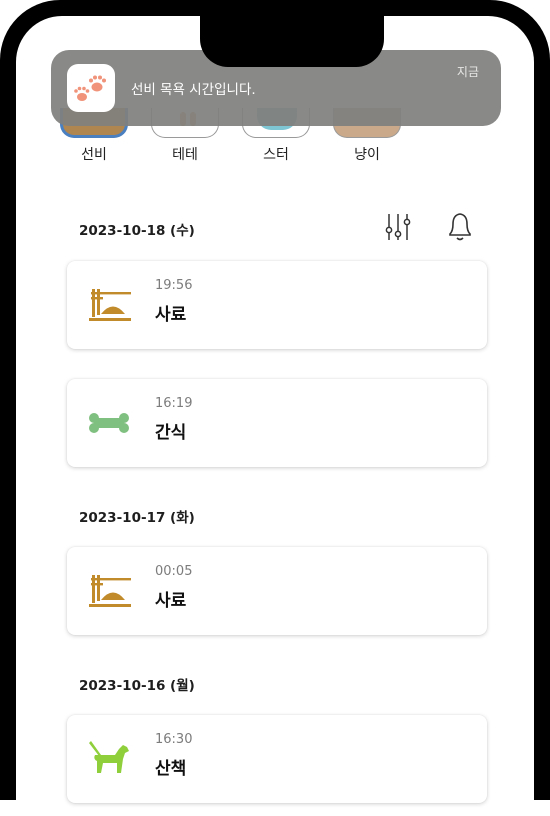 The image size is (550, 816). What do you see at coordinates (137, 686) in the screenshot?
I see `date-header: 2023-10-16 (월)` at bounding box center [137, 686].